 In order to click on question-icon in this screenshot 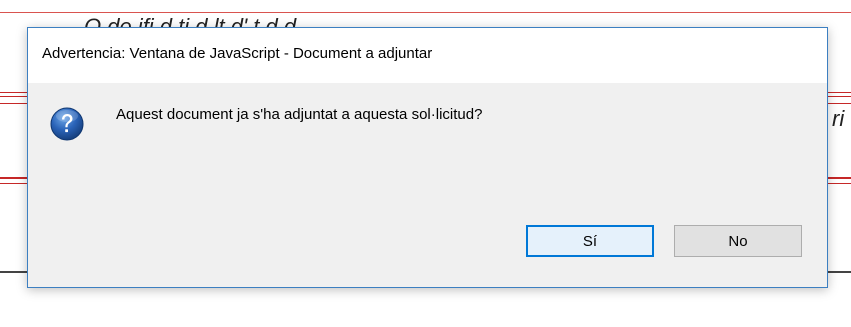, I will do `click(67, 124)`.